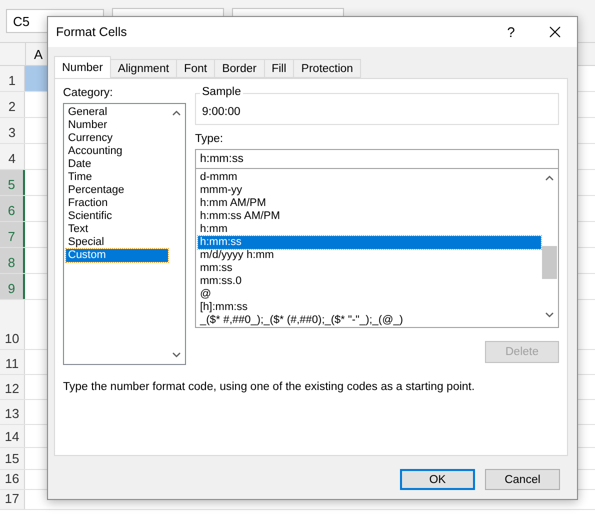 The height and width of the screenshot is (514, 595). Describe the element at coordinates (221, 92) in the screenshot. I see `sample-label: Sample` at that location.